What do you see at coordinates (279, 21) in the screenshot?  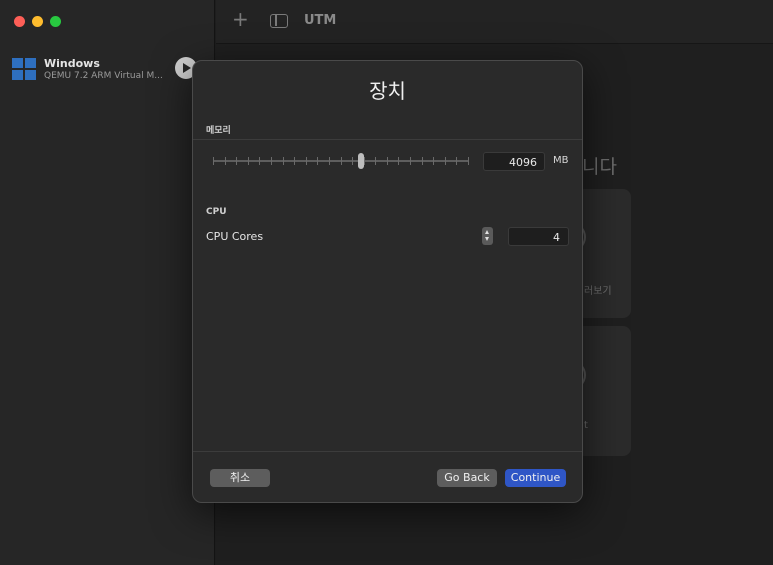 I see `sidebar-toggle-icon` at bounding box center [279, 21].